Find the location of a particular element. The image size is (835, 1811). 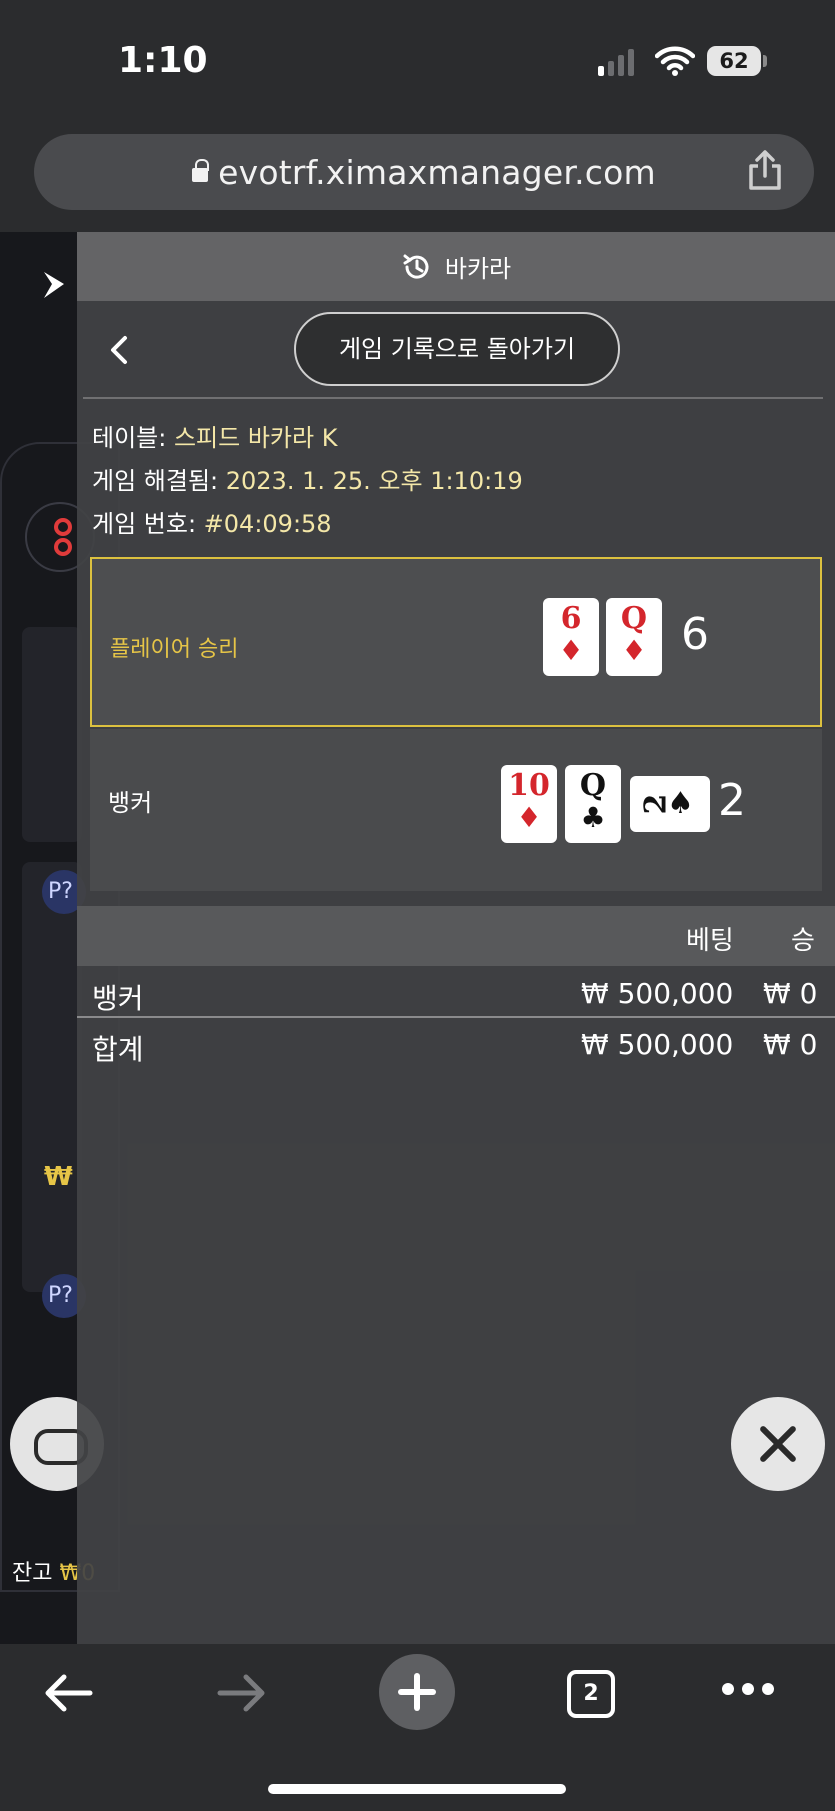

banker-score: 2 is located at coordinates (732, 800).